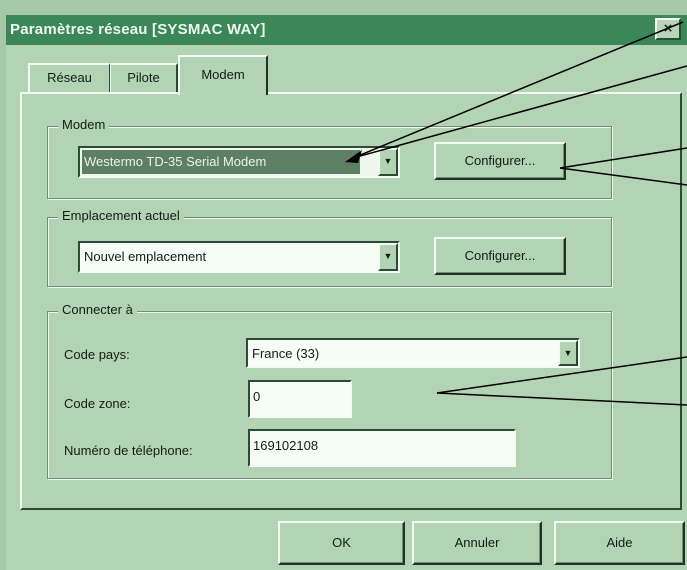 Image resolution: width=687 pixels, height=570 pixels. What do you see at coordinates (619, 543) in the screenshot?
I see `help-button: Aide` at bounding box center [619, 543].